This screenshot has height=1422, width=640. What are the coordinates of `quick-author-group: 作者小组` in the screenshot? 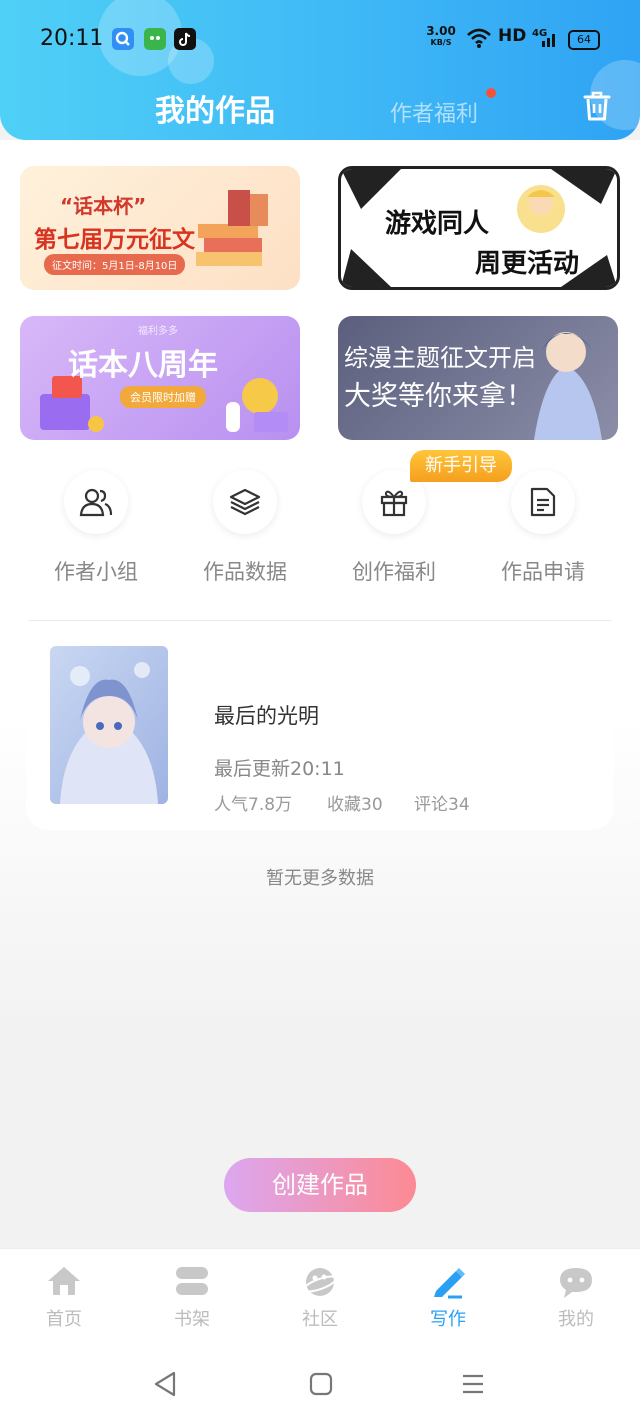 It's located at (96, 528).